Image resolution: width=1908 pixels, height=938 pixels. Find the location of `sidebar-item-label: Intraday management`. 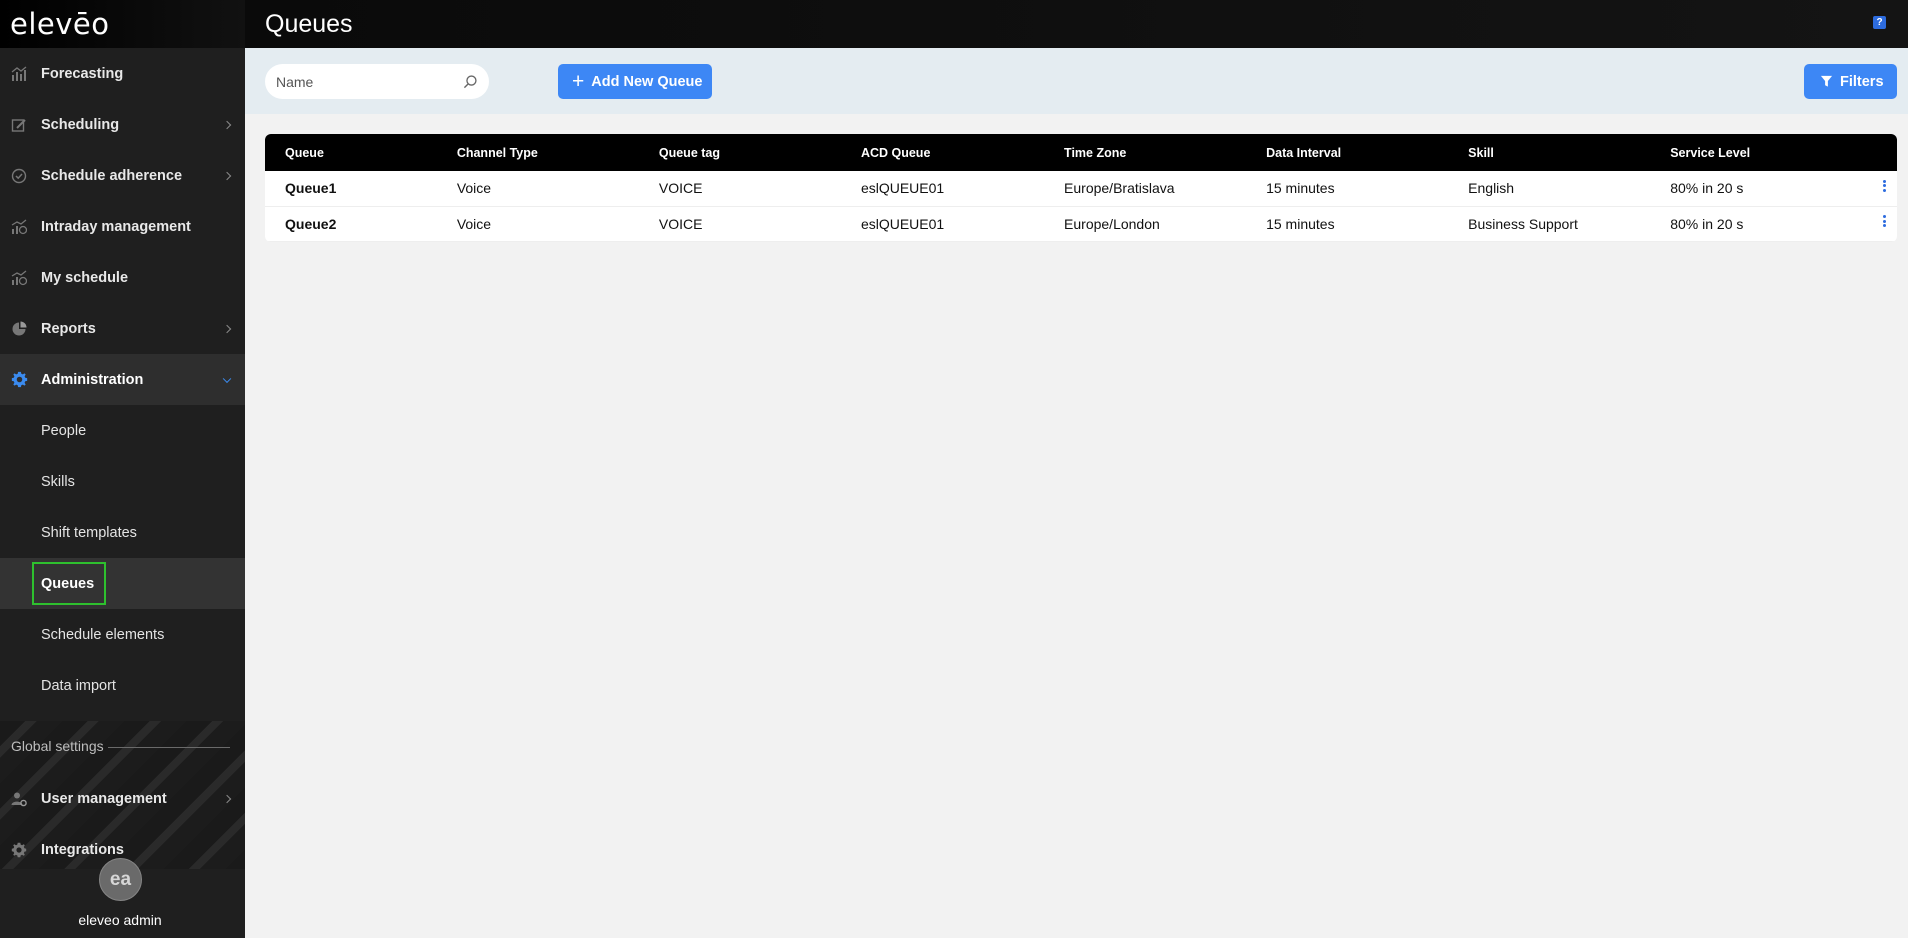

sidebar-item-label: Intraday management is located at coordinates (116, 226).